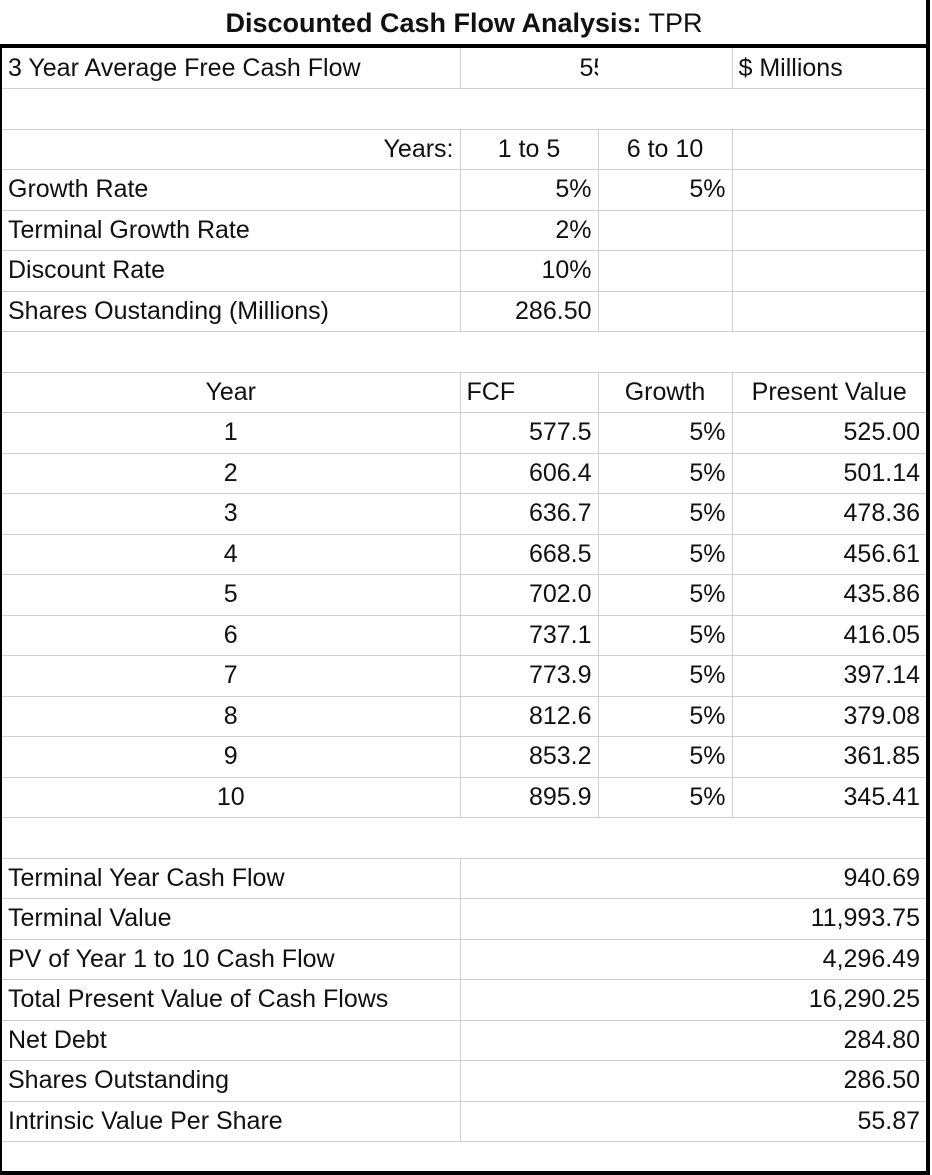 The height and width of the screenshot is (1175, 932). What do you see at coordinates (529, 271) in the screenshot?
I see `discount-rate-value: 10%` at bounding box center [529, 271].